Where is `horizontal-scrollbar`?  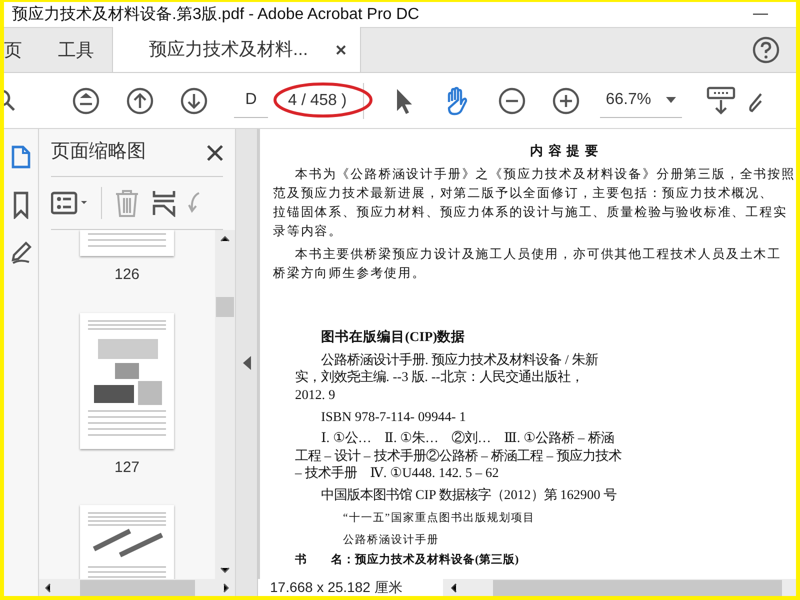 horizontal-scrollbar is located at coordinates (137, 587).